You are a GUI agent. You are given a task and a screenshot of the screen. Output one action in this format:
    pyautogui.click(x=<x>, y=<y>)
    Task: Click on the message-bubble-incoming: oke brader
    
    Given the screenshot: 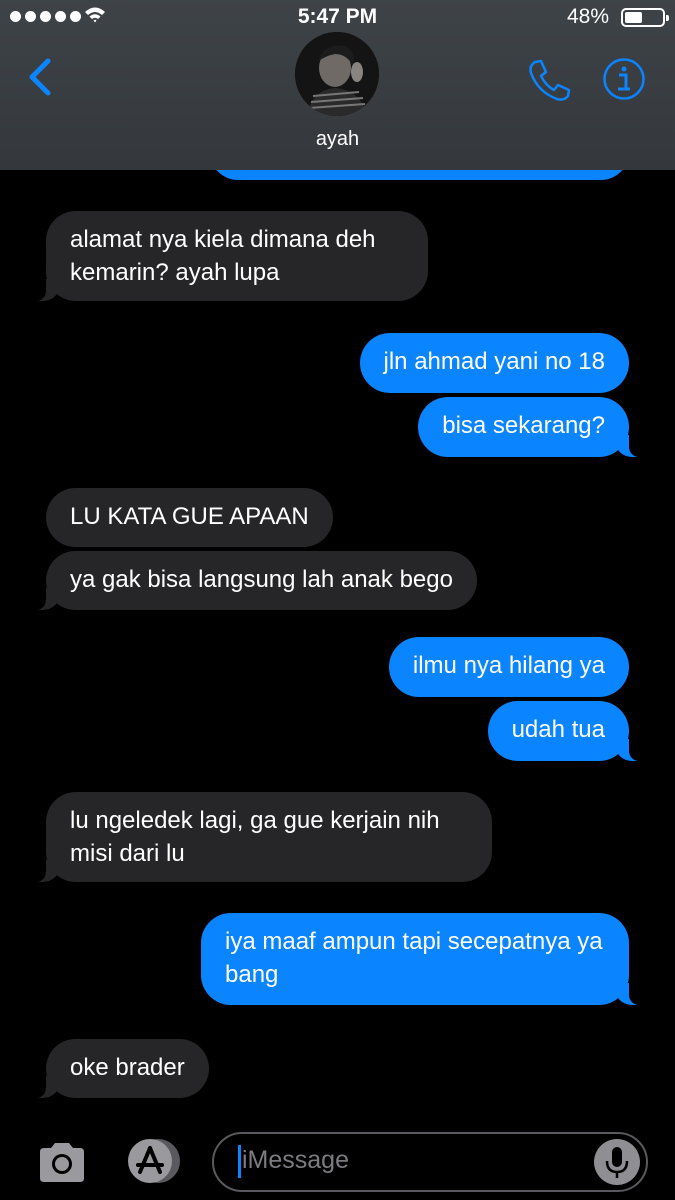 What is the action you would take?
    pyautogui.click(x=117, y=1068)
    